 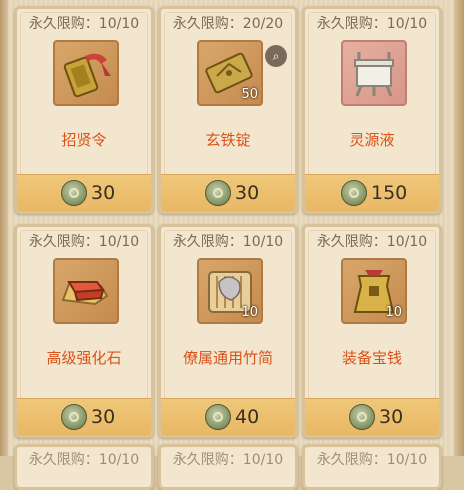 What do you see at coordinates (230, 73) in the screenshot?
I see `item-icon-tile: 50` at bounding box center [230, 73].